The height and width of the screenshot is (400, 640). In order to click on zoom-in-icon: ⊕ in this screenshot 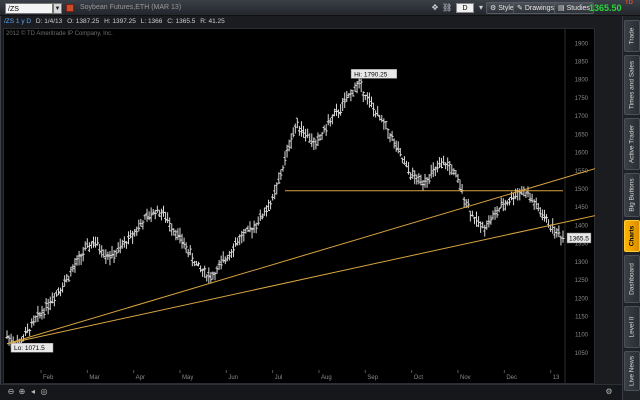, I will do `click(22, 392)`.